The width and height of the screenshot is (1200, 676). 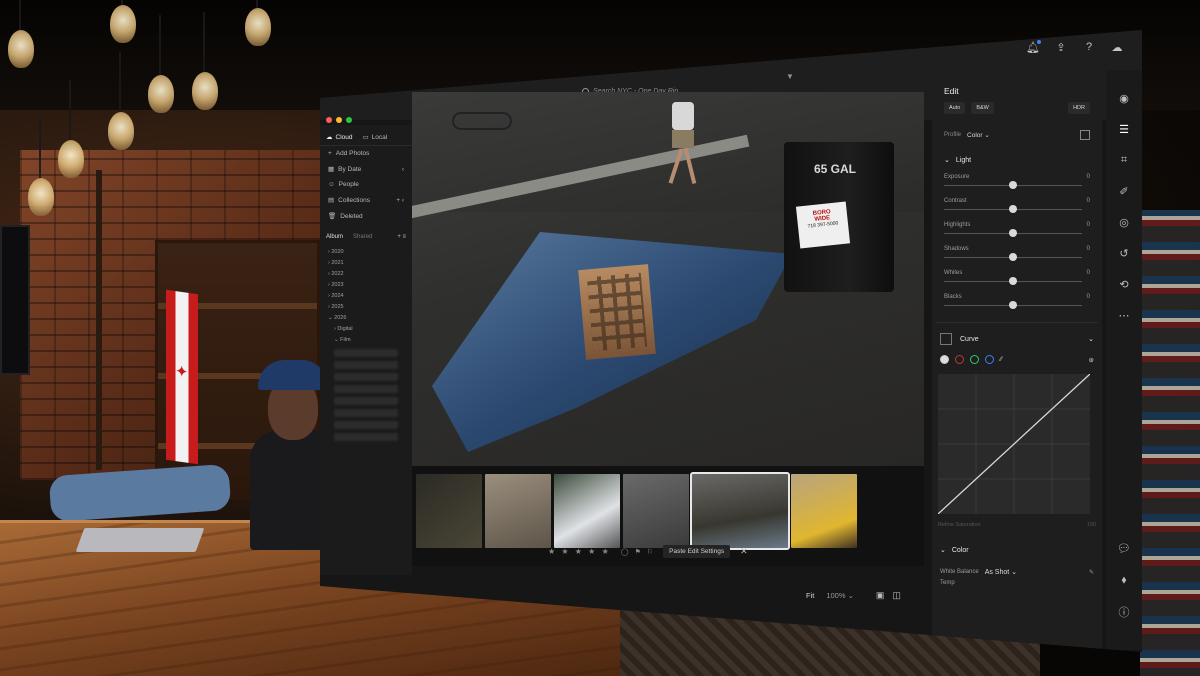 I want to click on target-adjust-icon: ⊕, so click(x=1091, y=360).